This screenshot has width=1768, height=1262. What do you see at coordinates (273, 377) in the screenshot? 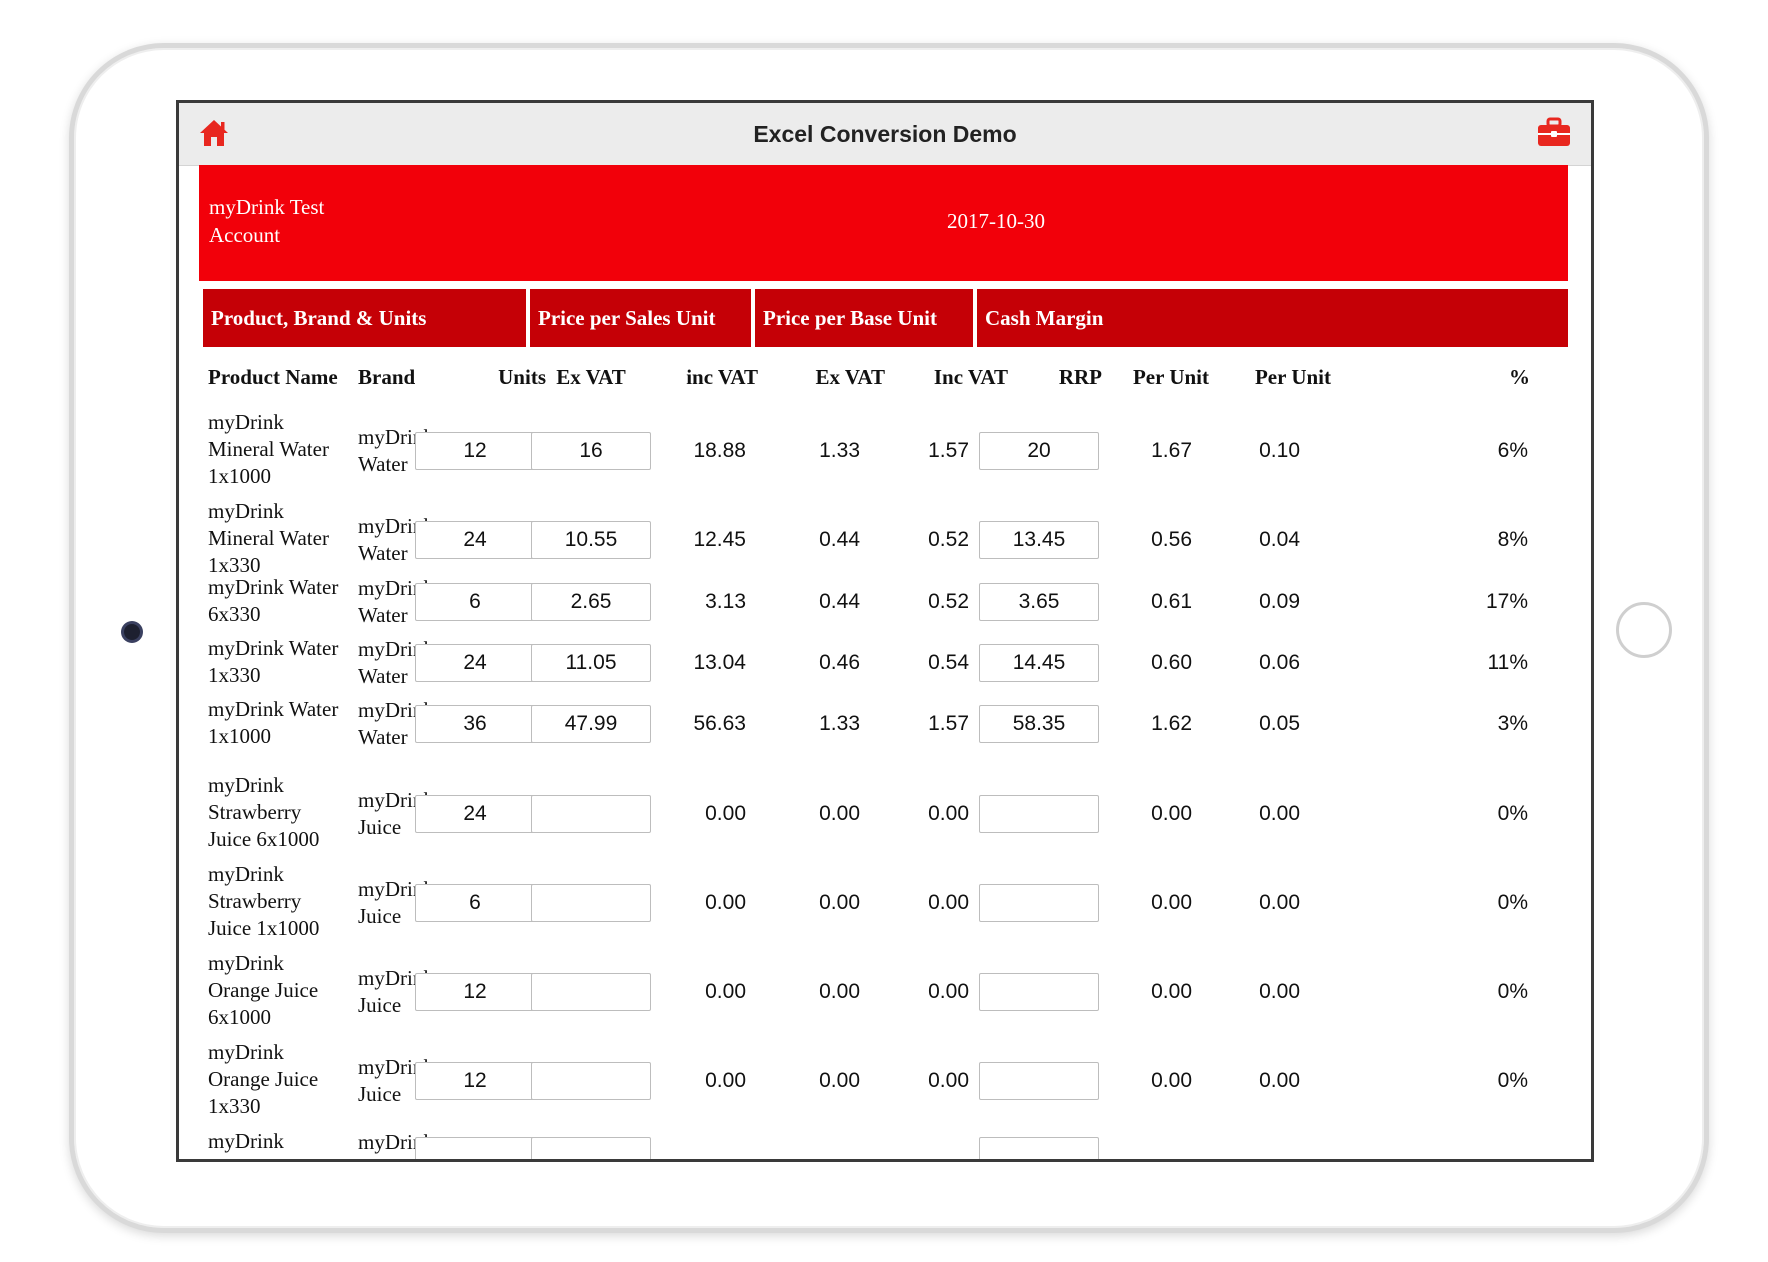
I see `col-header-product-name: Product Name` at bounding box center [273, 377].